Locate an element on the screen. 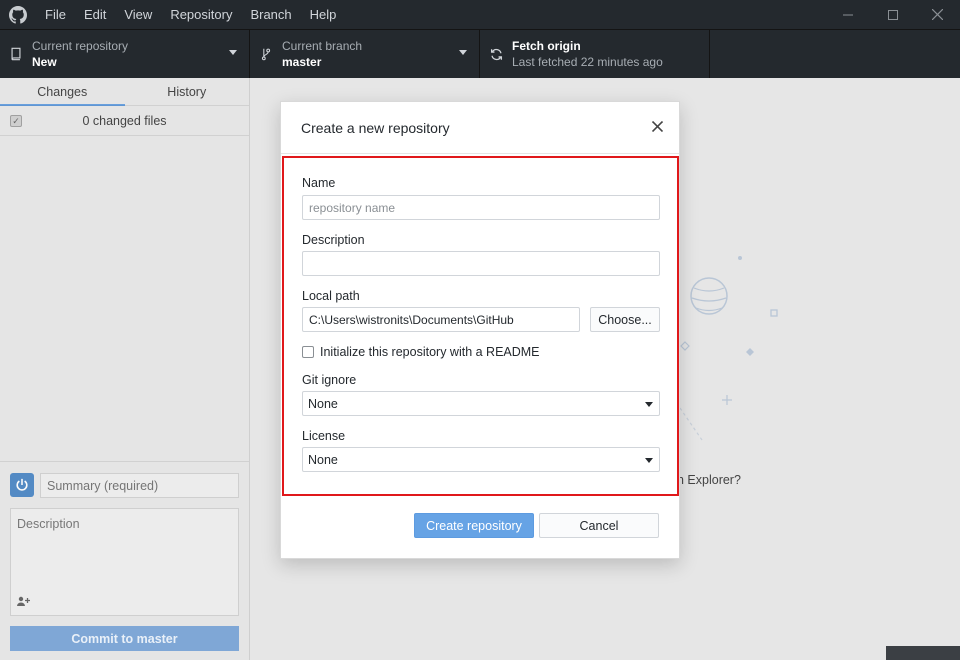  menu-edit: Edit is located at coordinates (95, 14).